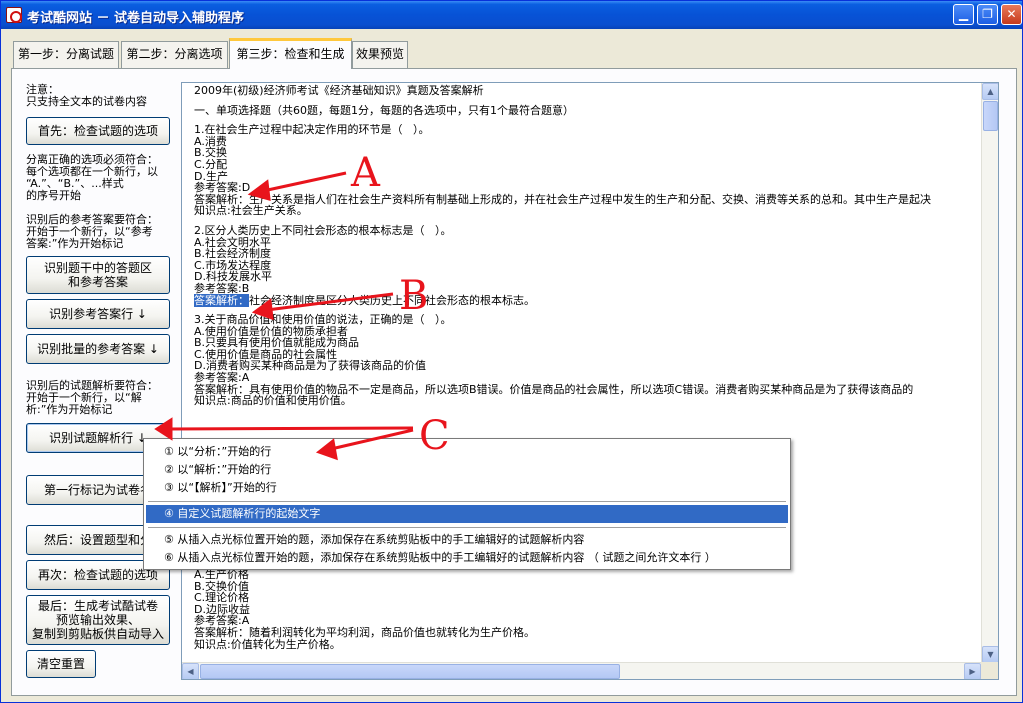  What do you see at coordinates (233, 265) in the screenshot?
I see `text-line: C.市场发达程度` at bounding box center [233, 265].